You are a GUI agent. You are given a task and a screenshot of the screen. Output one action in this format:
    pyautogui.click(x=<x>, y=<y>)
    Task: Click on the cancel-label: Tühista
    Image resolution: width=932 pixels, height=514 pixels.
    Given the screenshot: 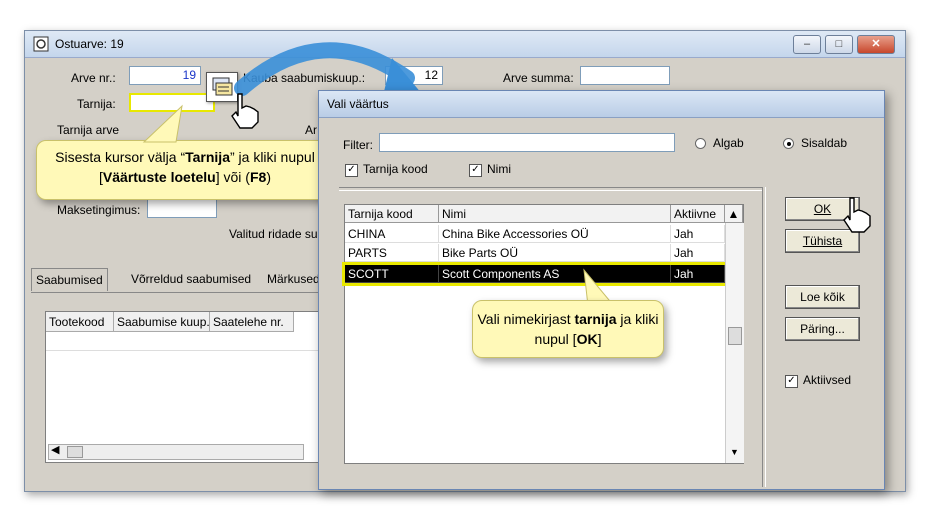 What is the action you would take?
    pyautogui.click(x=822, y=241)
    